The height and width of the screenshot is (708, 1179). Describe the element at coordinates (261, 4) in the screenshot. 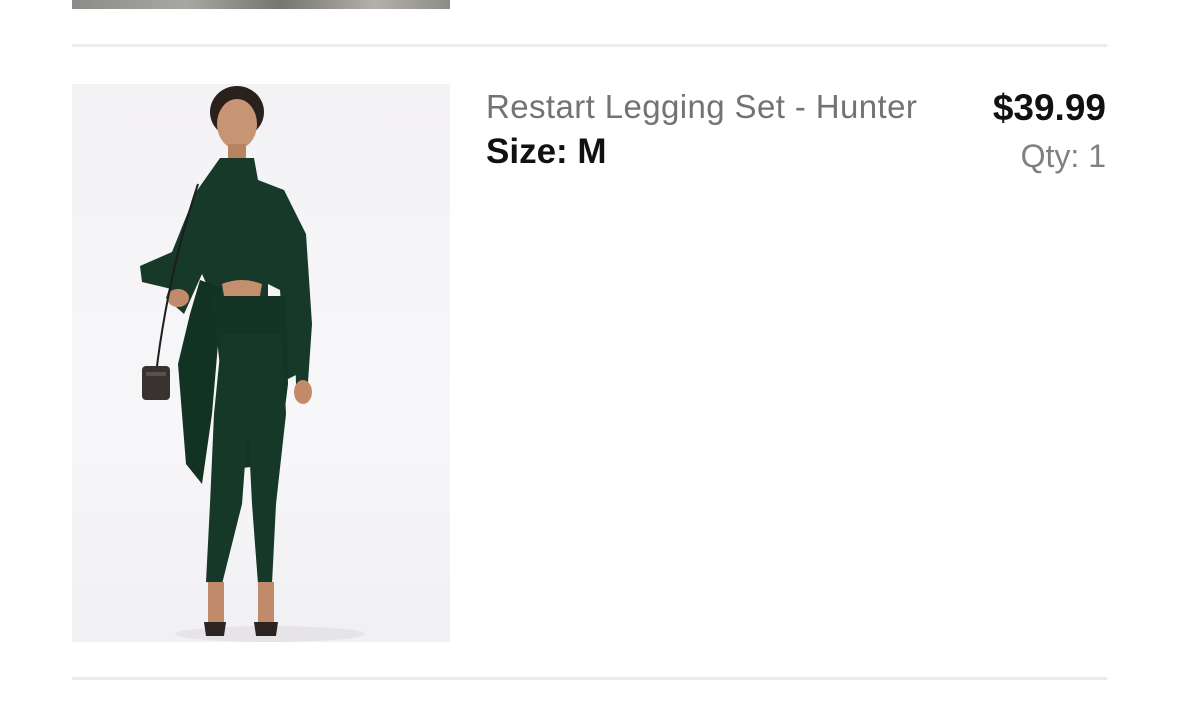

I see `previous-item-image` at that location.